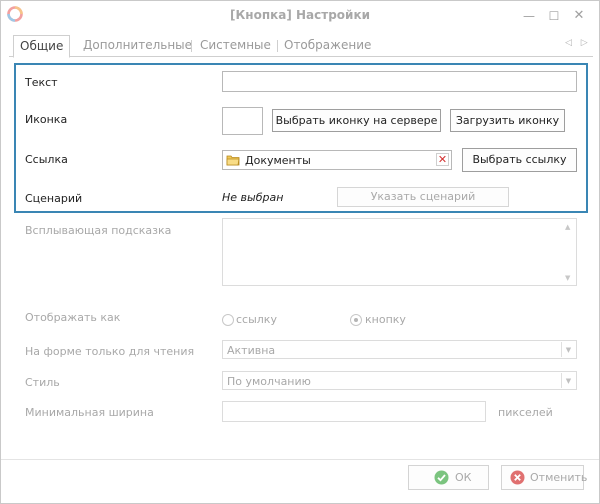 The width and height of the screenshot is (600, 504). I want to click on cancel-icon, so click(517, 477).